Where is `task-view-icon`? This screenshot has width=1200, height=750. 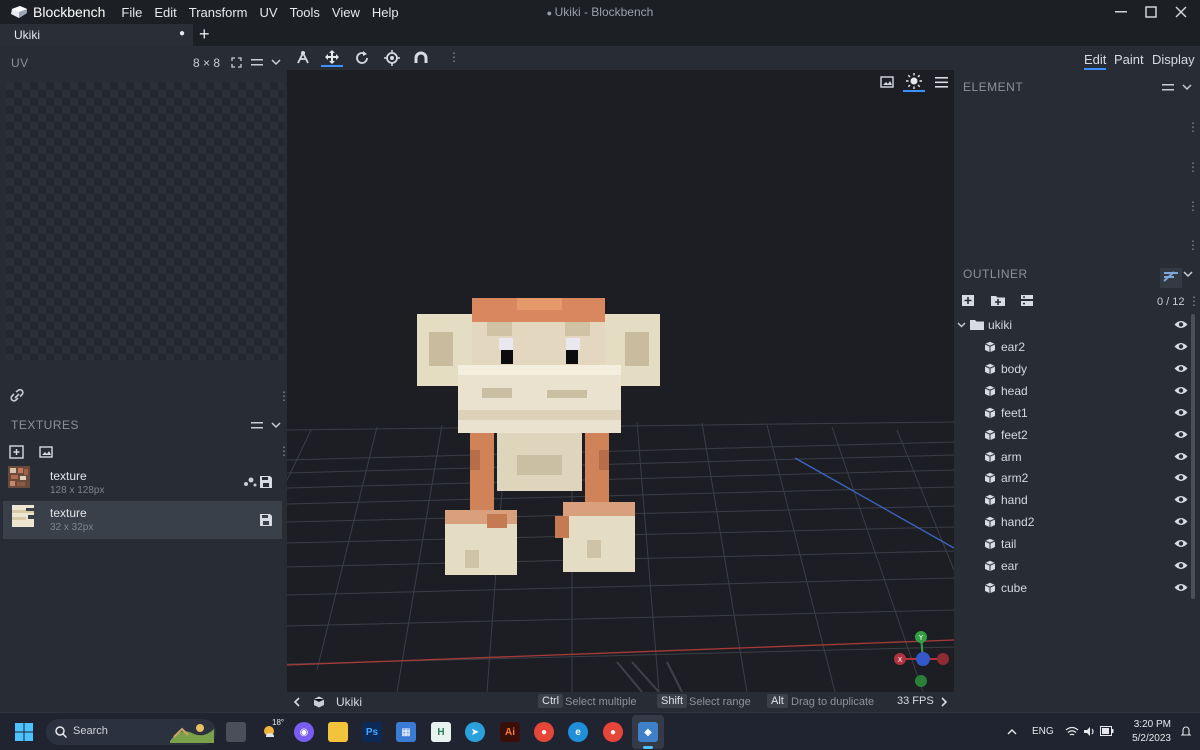 task-view-icon is located at coordinates (236, 732).